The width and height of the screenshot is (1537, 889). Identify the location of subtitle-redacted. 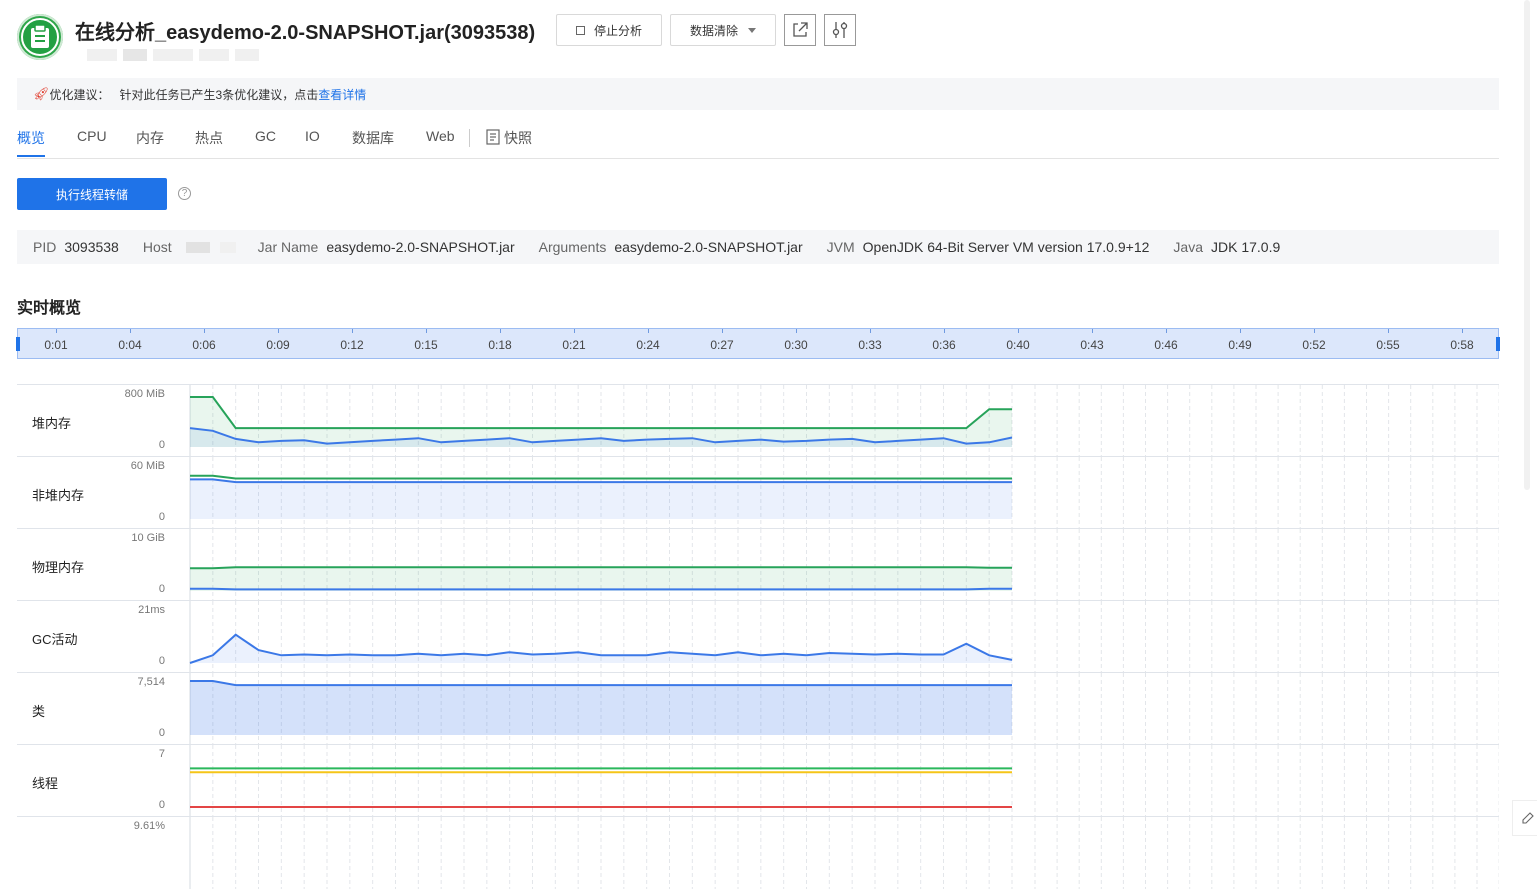
(197, 54).